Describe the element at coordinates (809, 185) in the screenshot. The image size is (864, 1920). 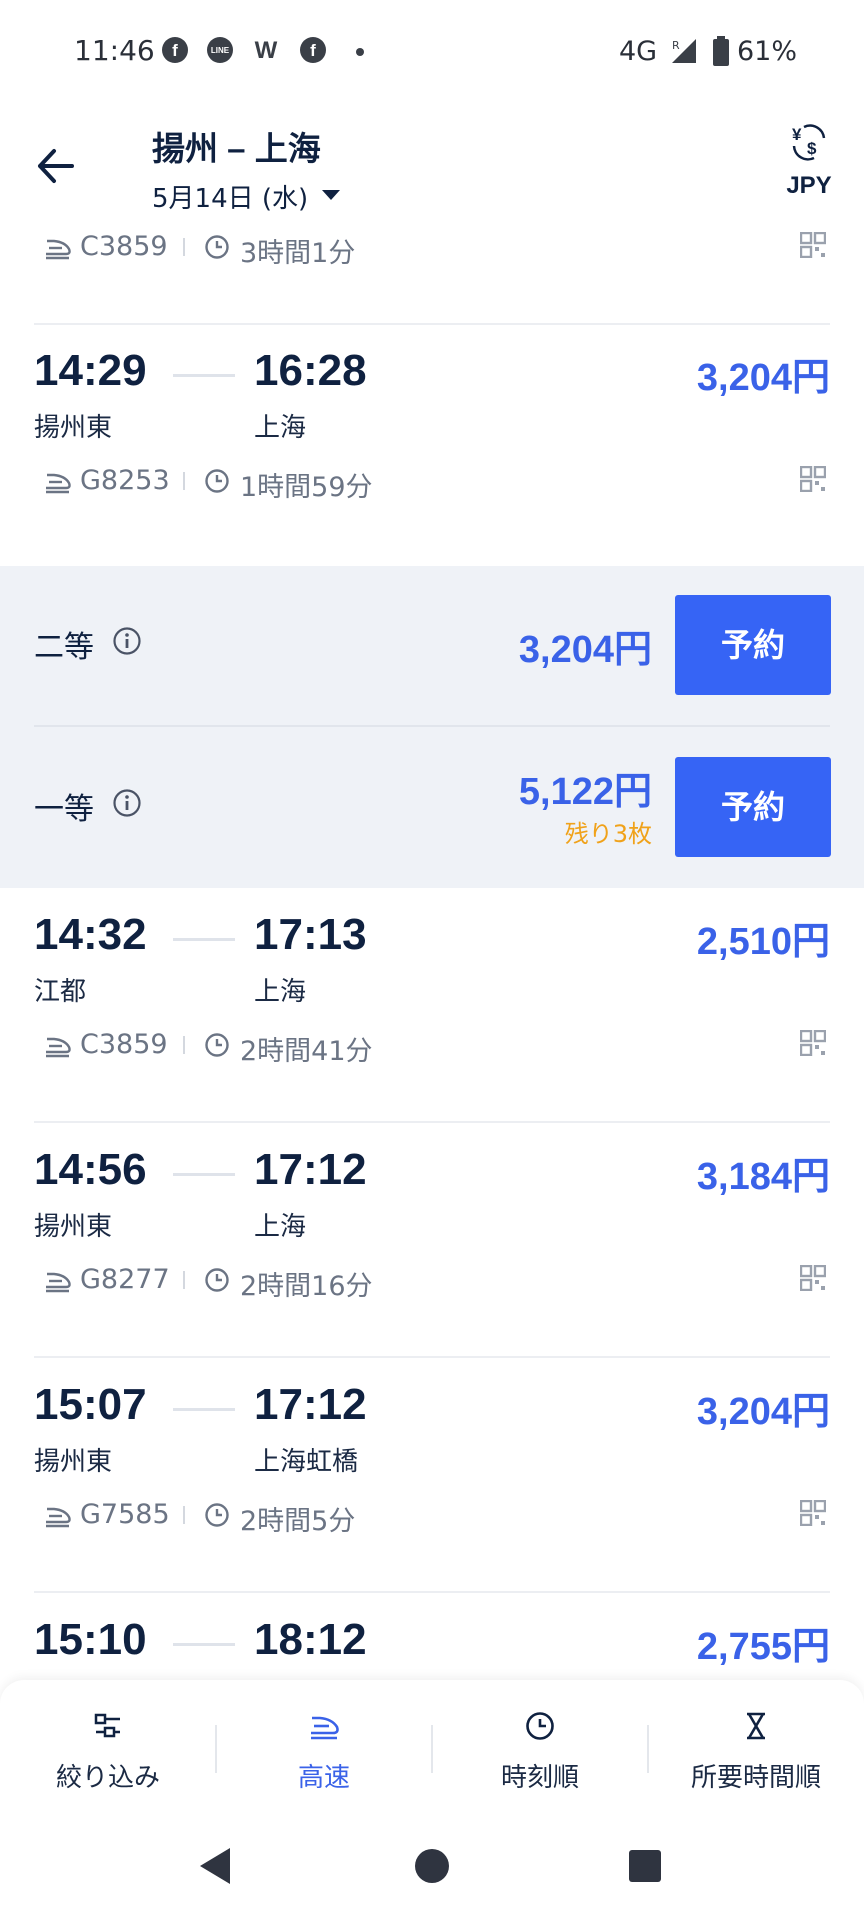
I see `currency-label: JPY` at that location.